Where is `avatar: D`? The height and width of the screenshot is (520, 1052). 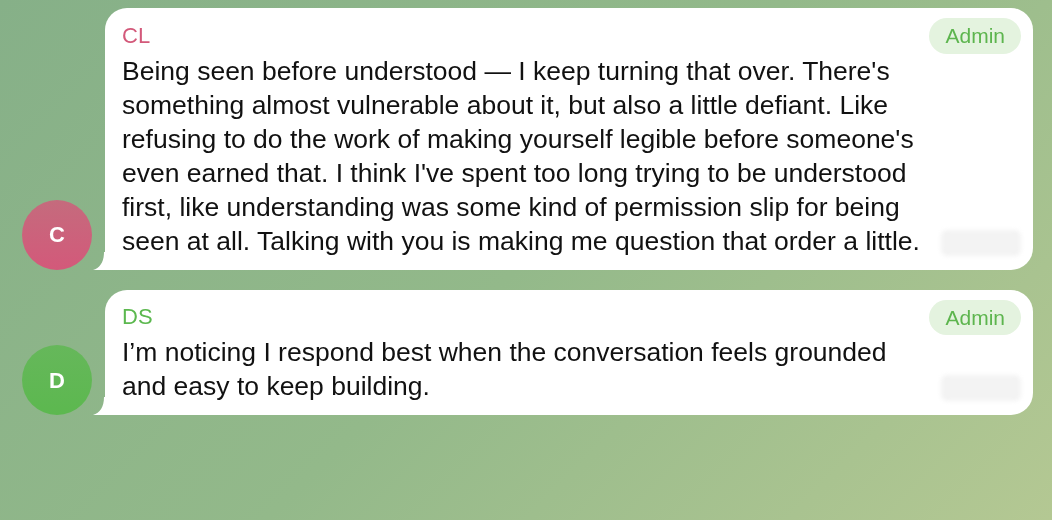
avatar: D is located at coordinates (57, 380).